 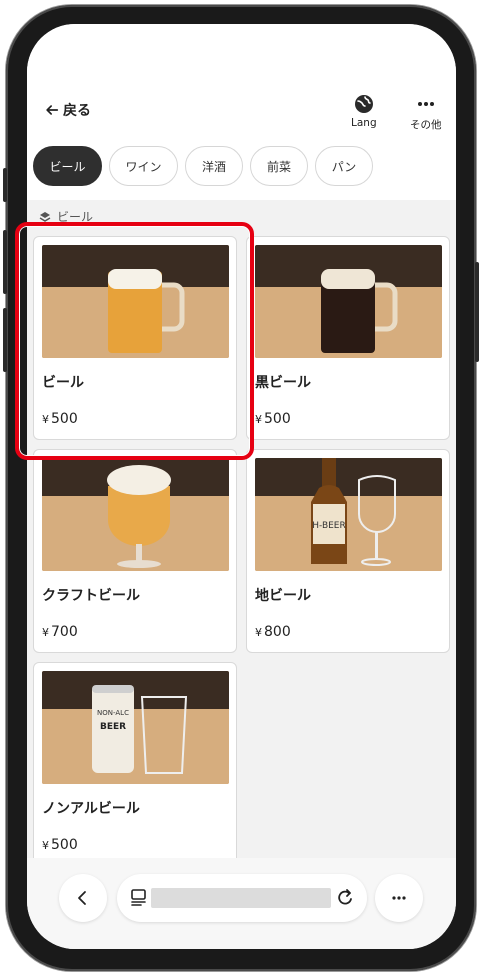 What do you see at coordinates (364, 123) in the screenshot?
I see `language-label: Lang` at bounding box center [364, 123].